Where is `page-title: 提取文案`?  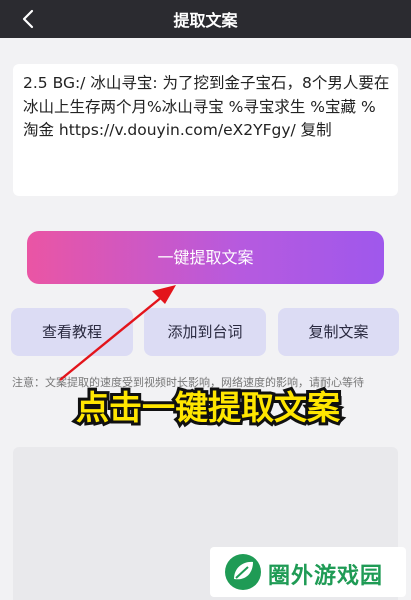 page-title: 提取文案 is located at coordinates (205, 20).